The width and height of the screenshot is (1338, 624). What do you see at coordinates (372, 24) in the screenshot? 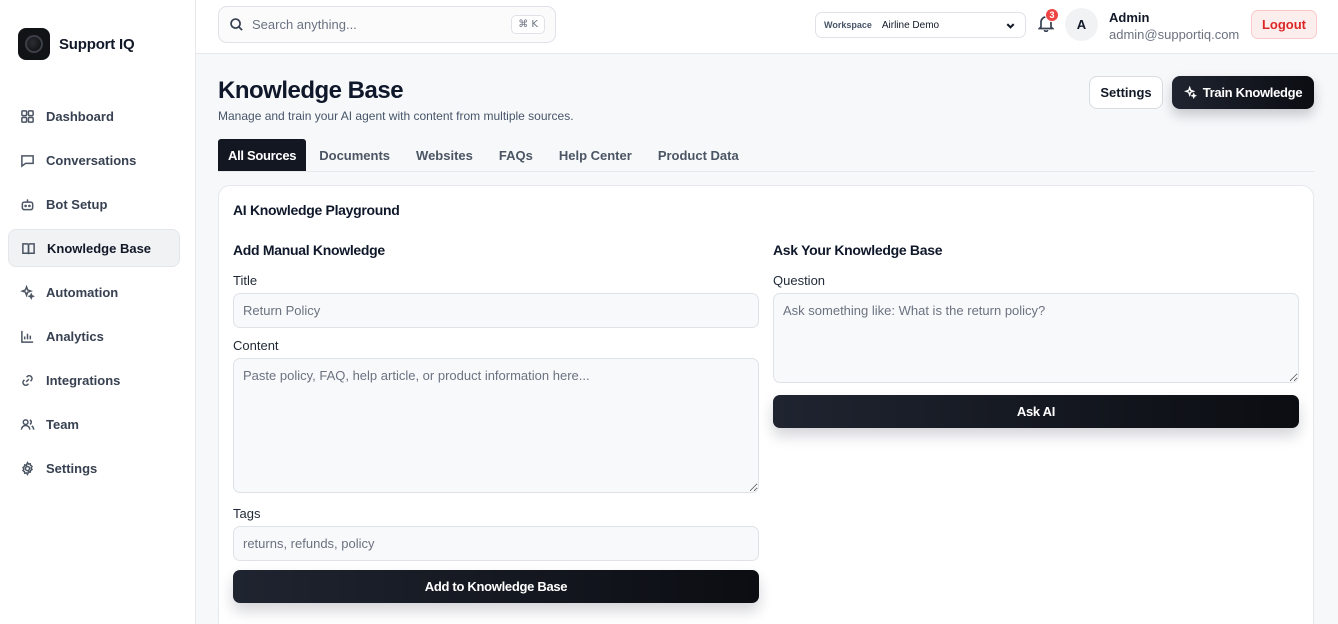
I see `search-input` at bounding box center [372, 24].